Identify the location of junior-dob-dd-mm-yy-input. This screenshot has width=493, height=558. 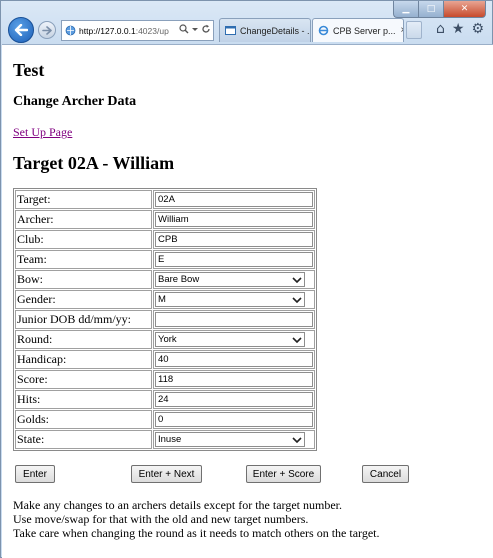
(234, 319).